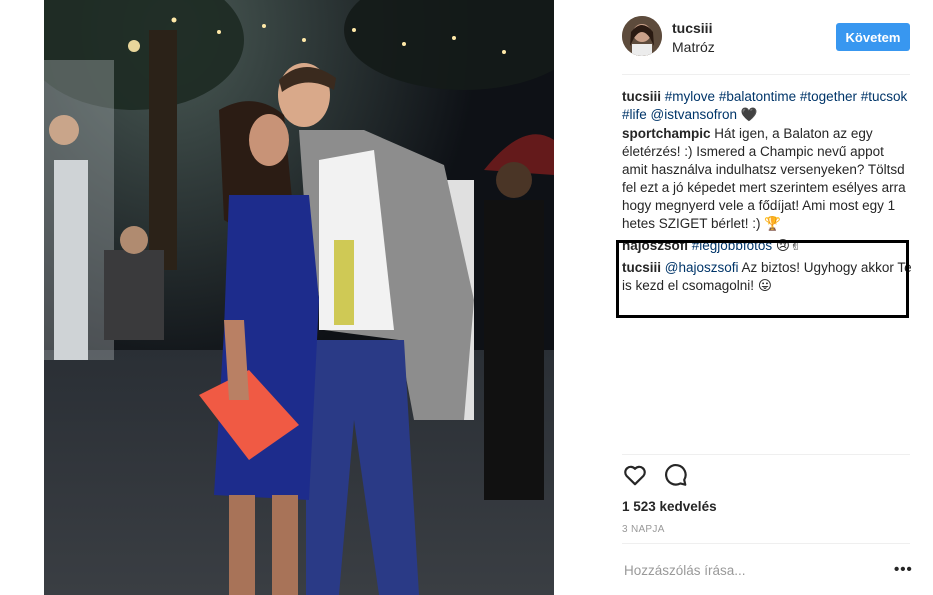 Image resolution: width=933 pixels, height=595 pixels. Describe the element at coordinates (766, 454) in the screenshot. I see `actions-divider` at that location.